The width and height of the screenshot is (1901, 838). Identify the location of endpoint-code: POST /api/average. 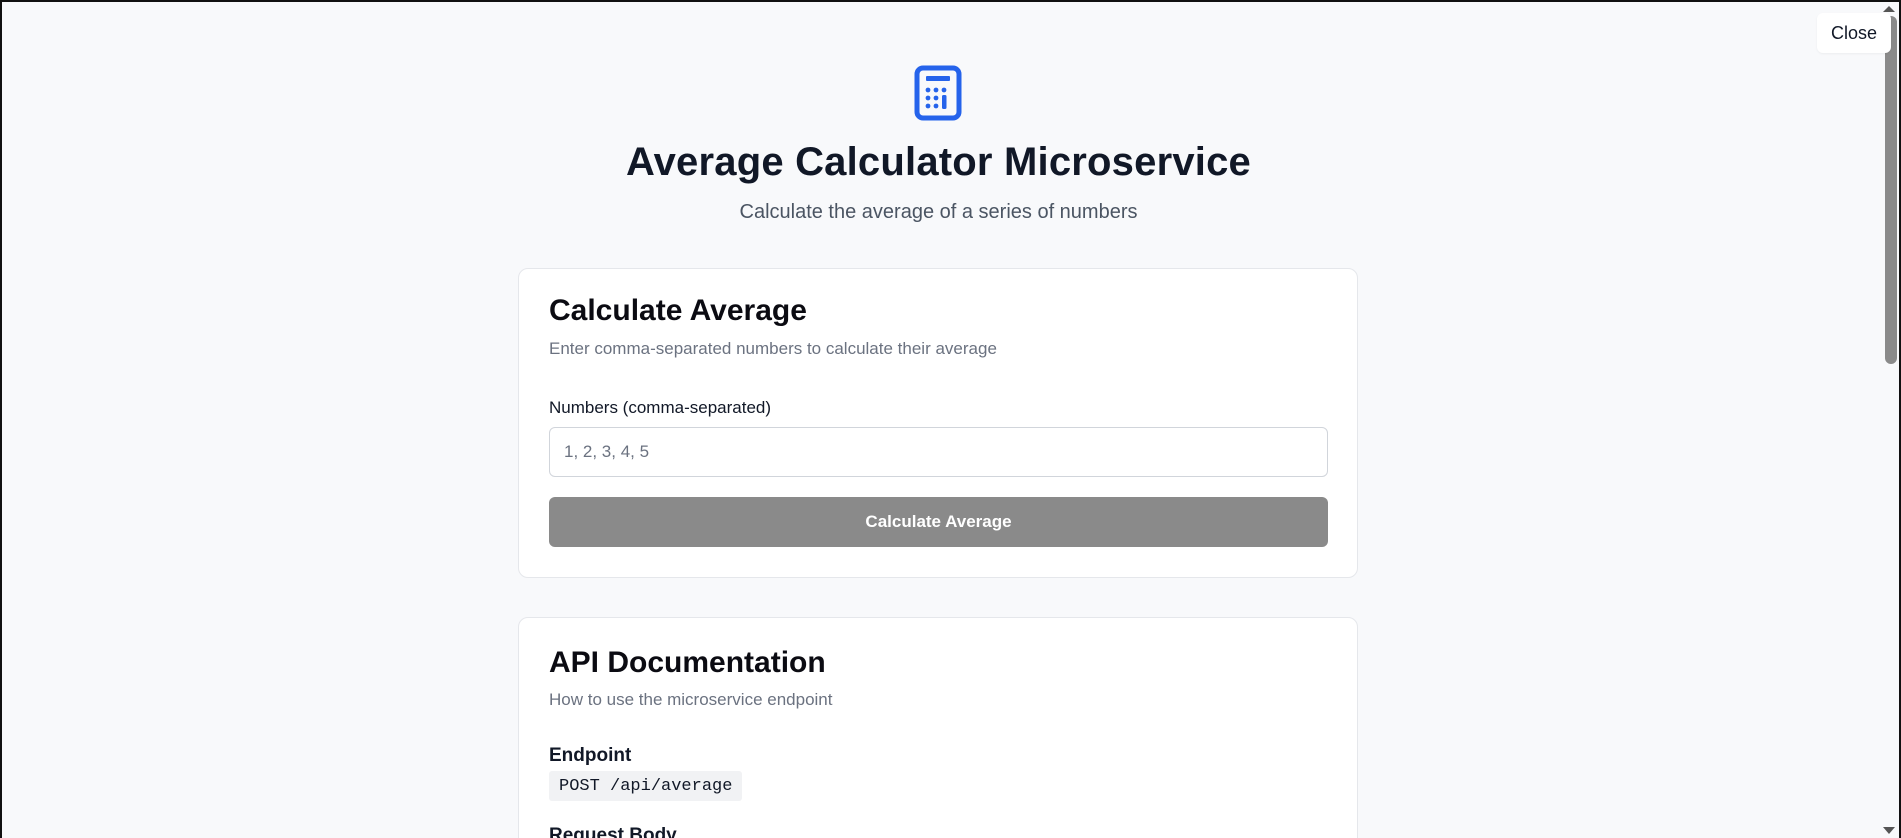
(646, 786).